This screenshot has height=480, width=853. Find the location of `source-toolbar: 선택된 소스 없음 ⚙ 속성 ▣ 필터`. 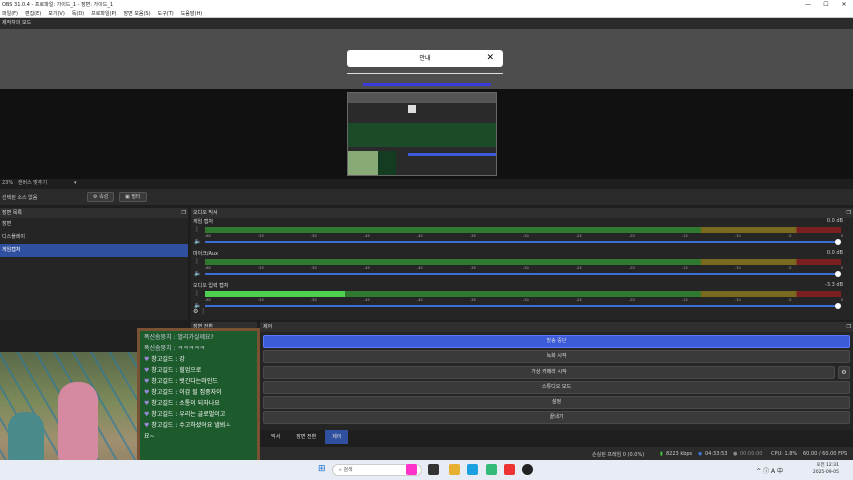

source-toolbar: 선택된 소스 없음 ⚙ 속성 ▣ 필터 is located at coordinates (426, 197).